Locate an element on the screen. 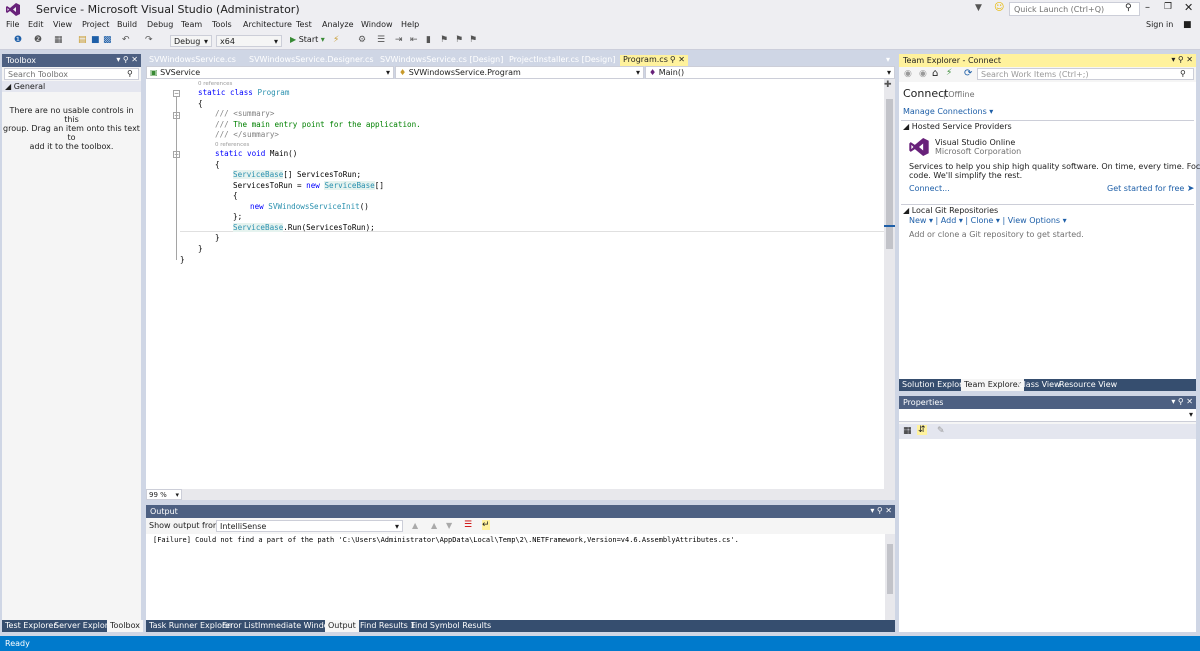  git-add-link: Add is located at coordinates (949, 220).